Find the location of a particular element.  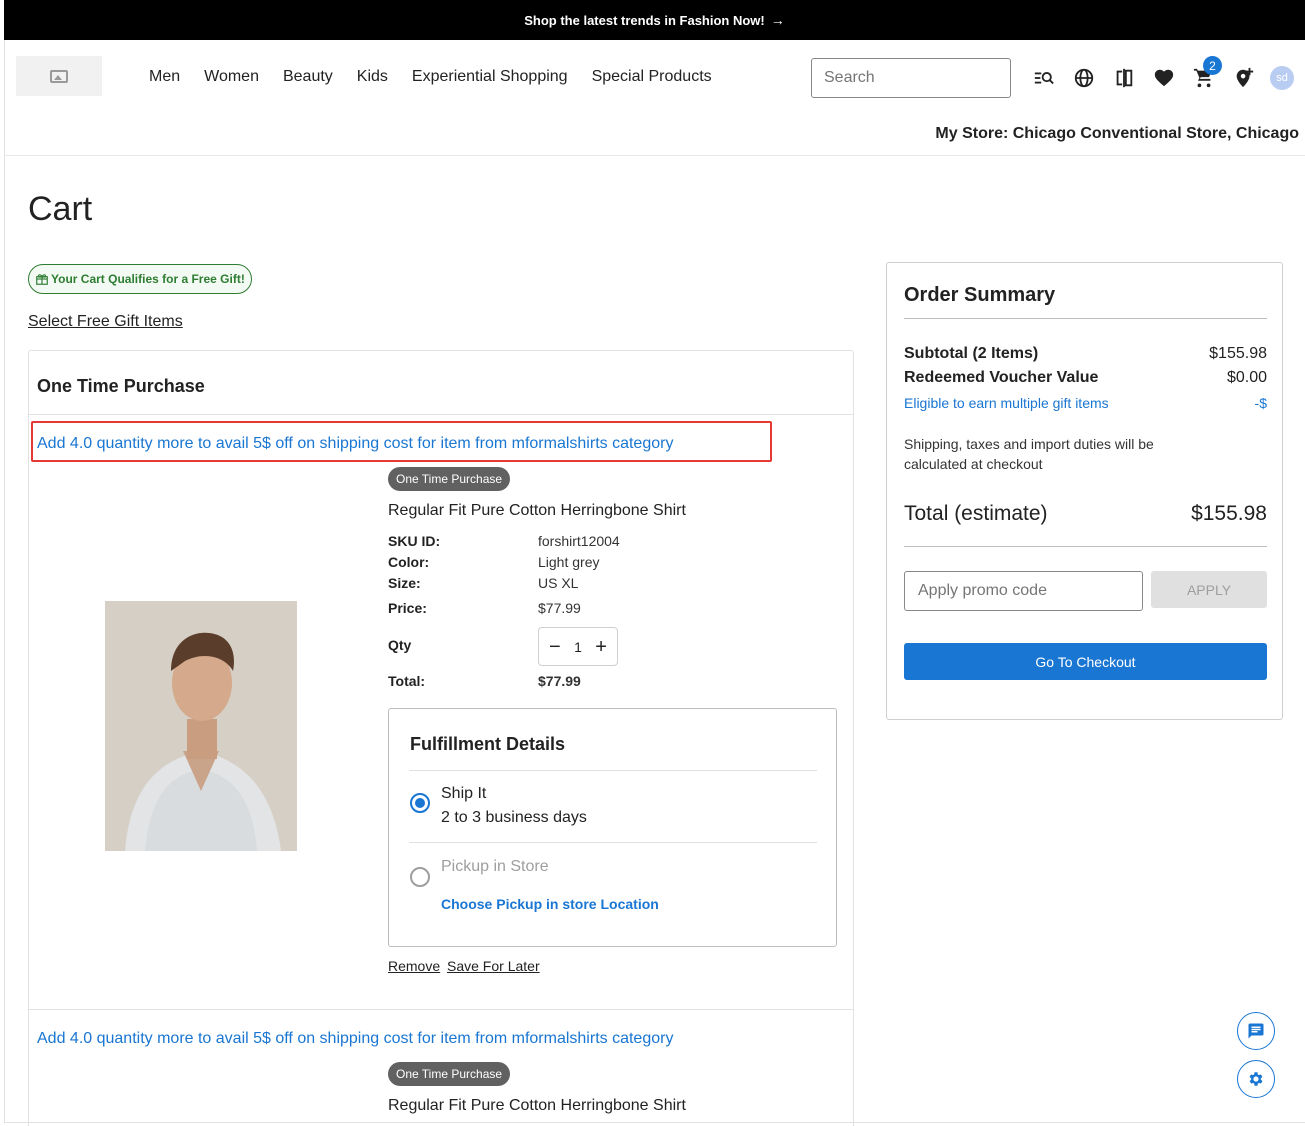

search-input is located at coordinates (911, 78).